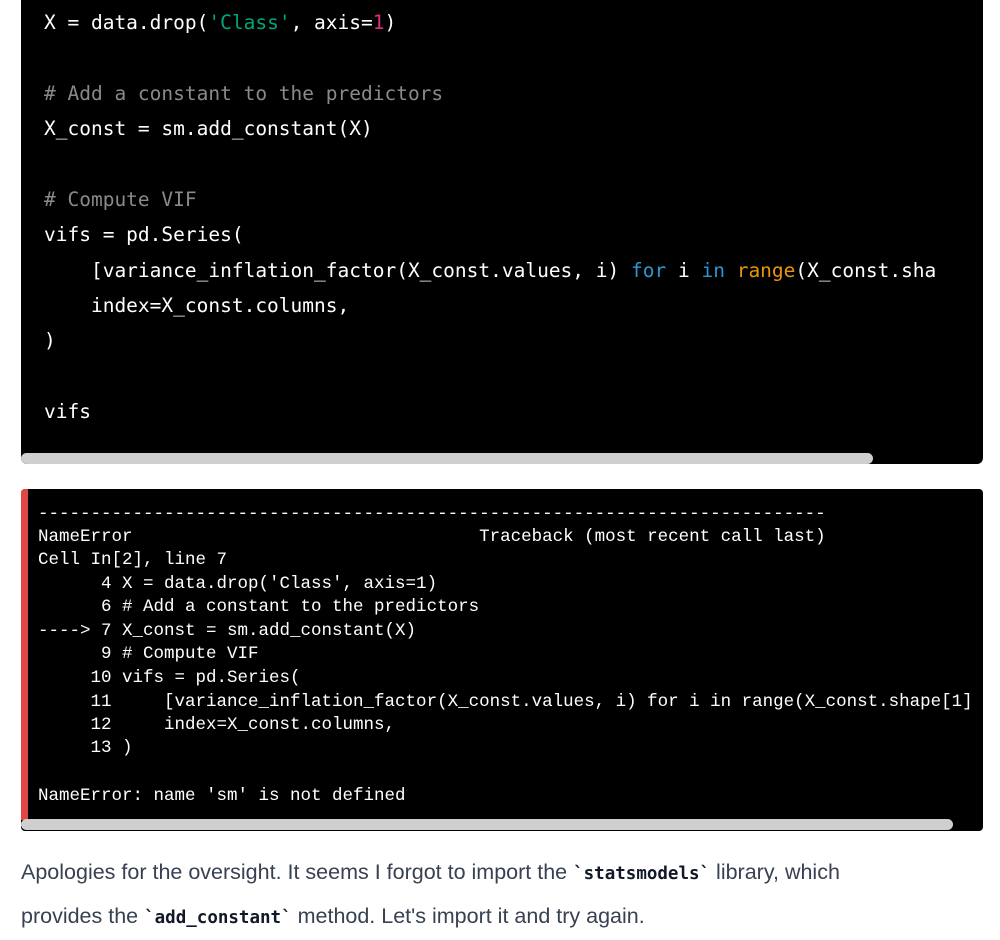 The image size is (1000, 940). What do you see at coordinates (169, 678) in the screenshot?
I see `traceback-line: 10 vifs = pd.Series(` at bounding box center [169, 678].